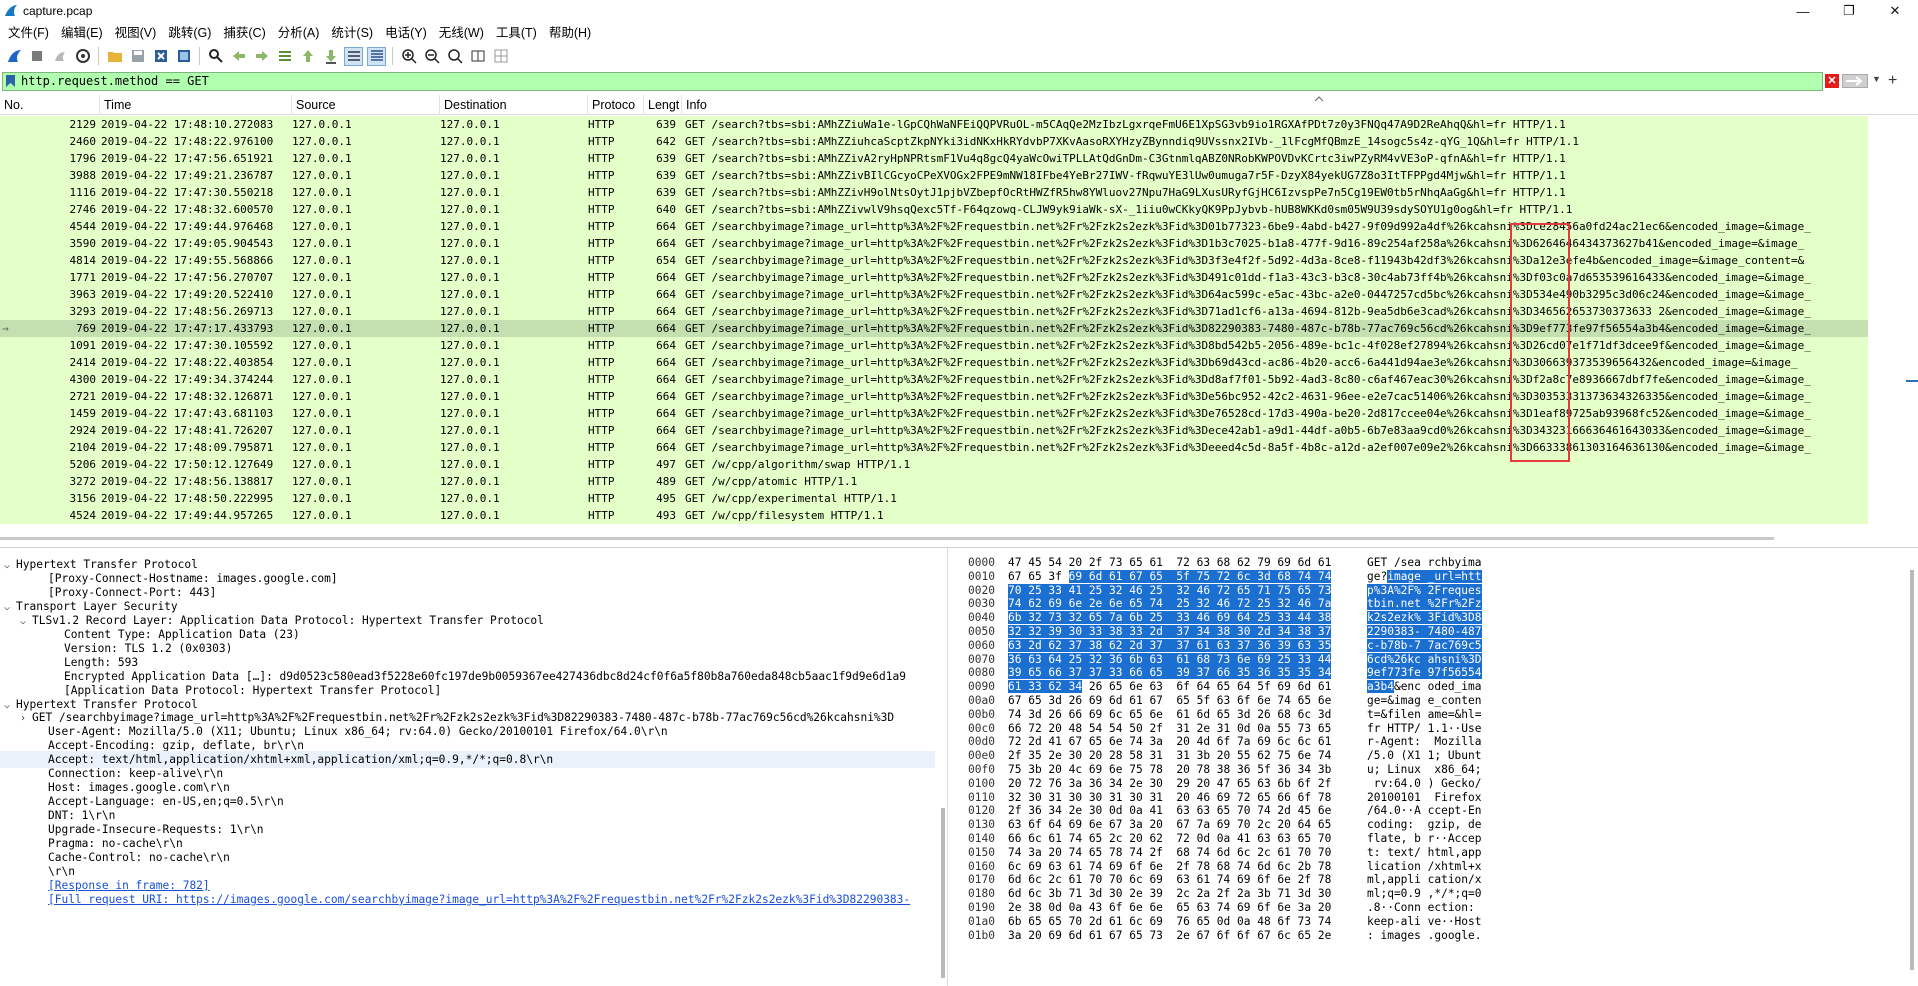 This screenshot has width=1918, height=986. I want to click on open-file-icon, so click(114, 56).